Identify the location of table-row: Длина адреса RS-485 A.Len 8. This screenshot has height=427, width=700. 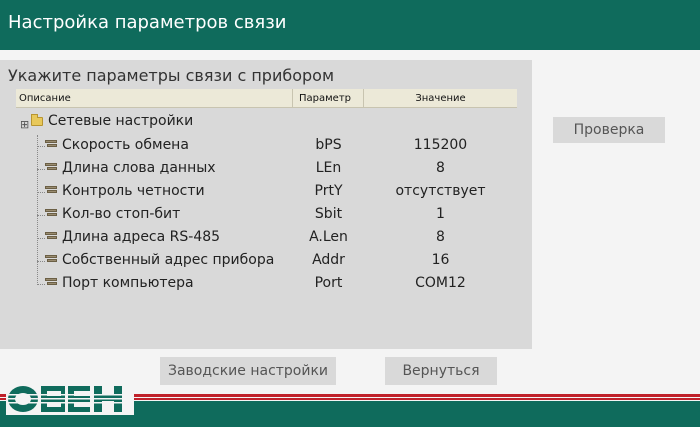
(266, 238).